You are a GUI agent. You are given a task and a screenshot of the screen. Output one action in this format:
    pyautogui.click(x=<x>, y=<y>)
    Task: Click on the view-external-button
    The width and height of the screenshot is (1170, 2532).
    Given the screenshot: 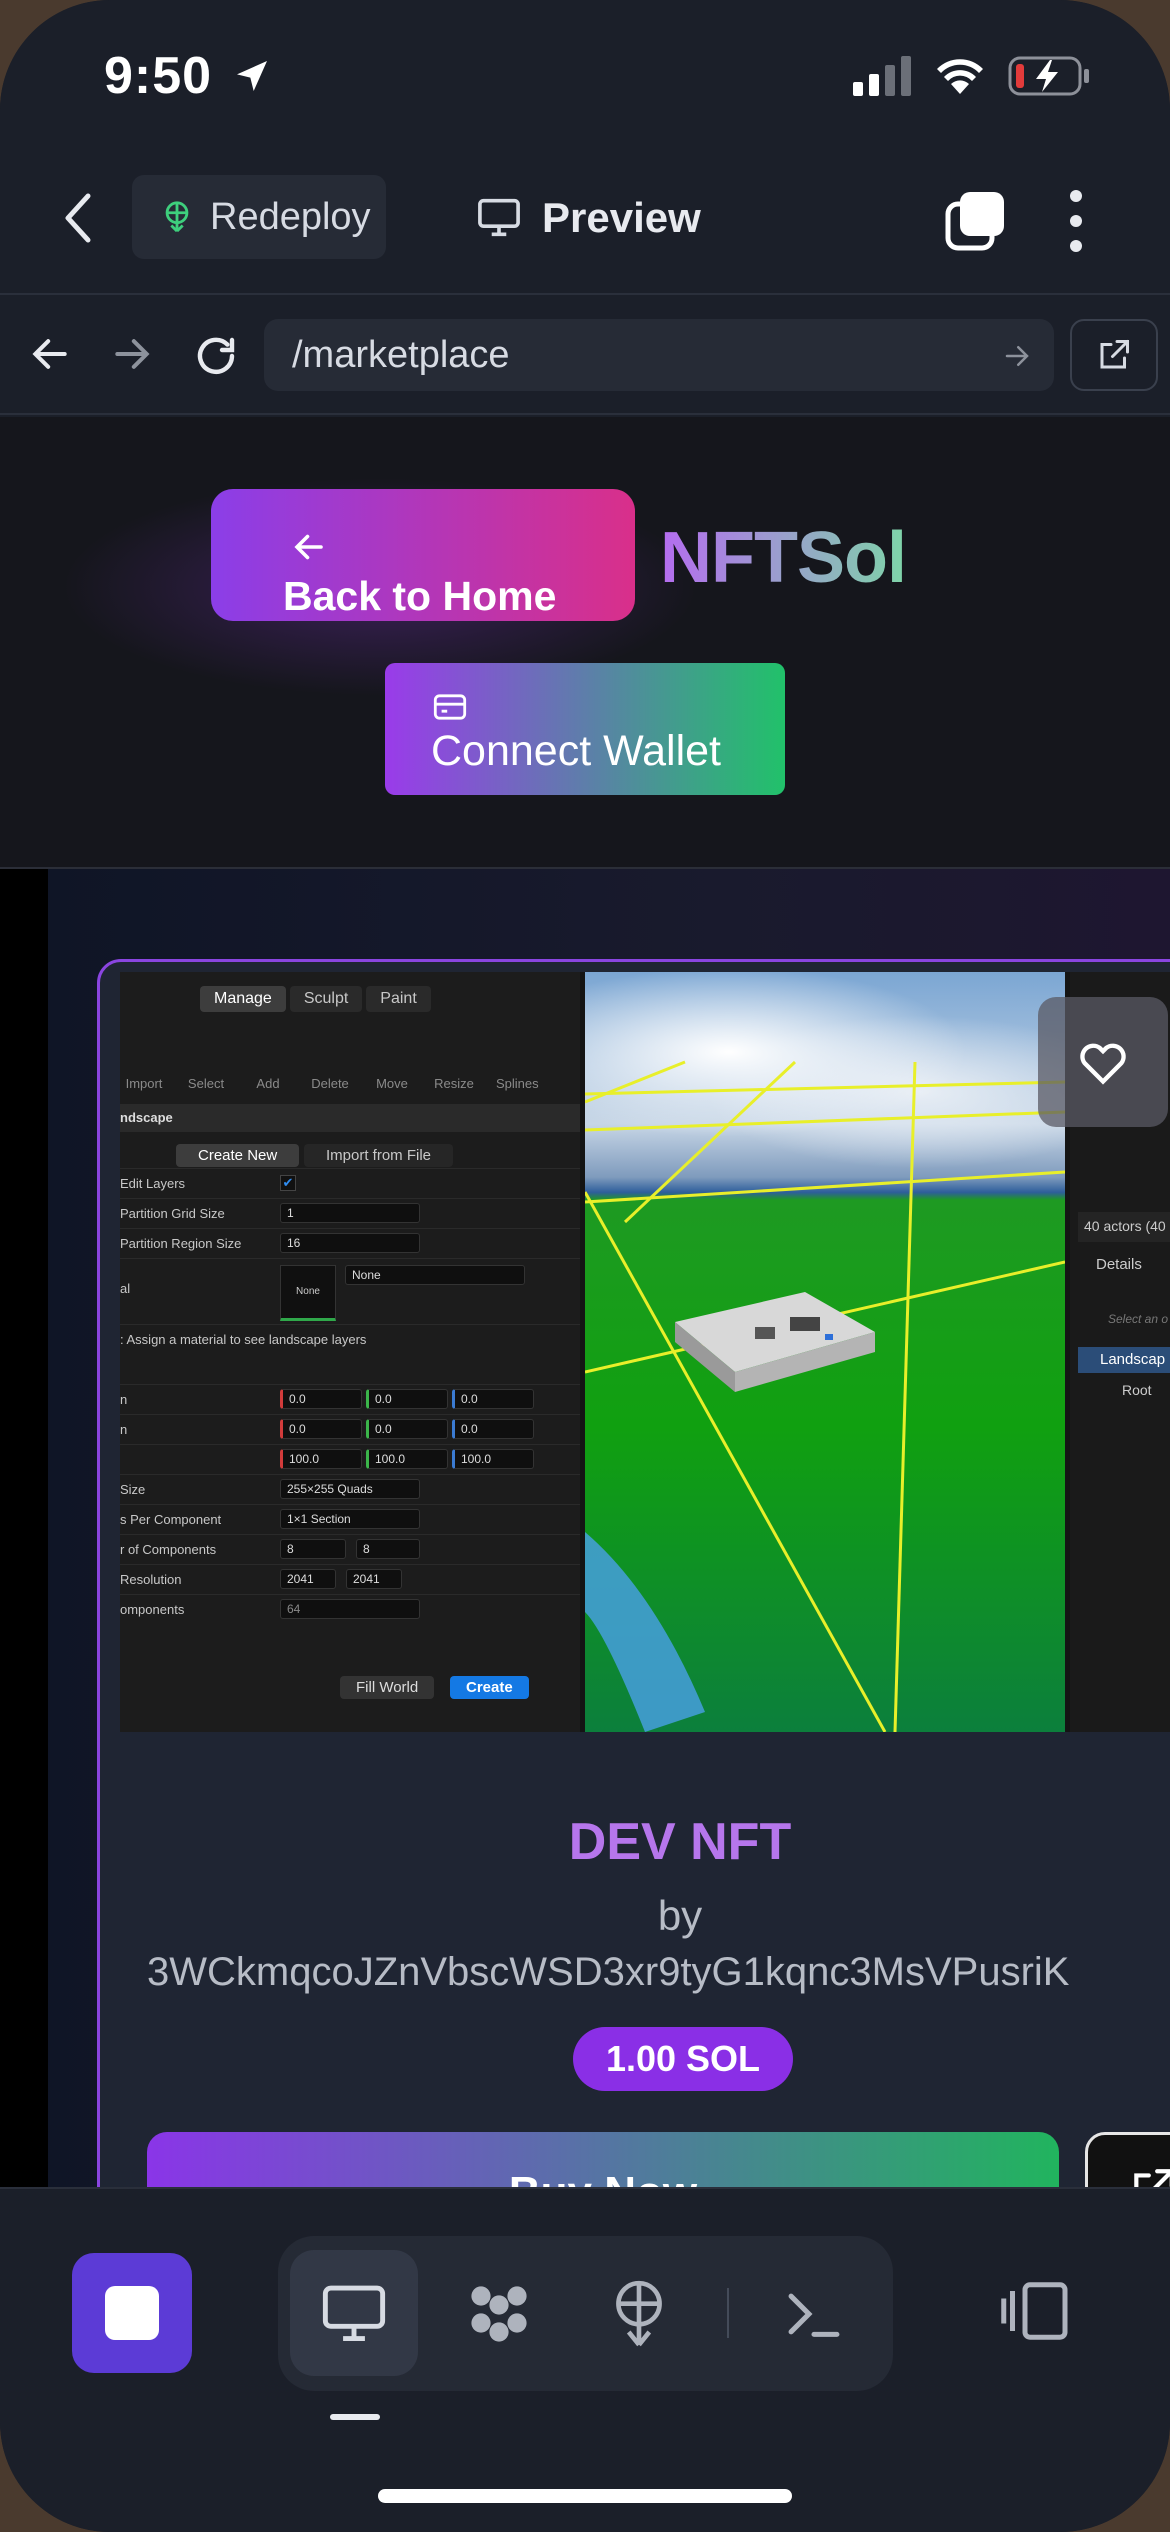 What is the action you would take?
    pyautogui.click(x=1127, y=2159)
    